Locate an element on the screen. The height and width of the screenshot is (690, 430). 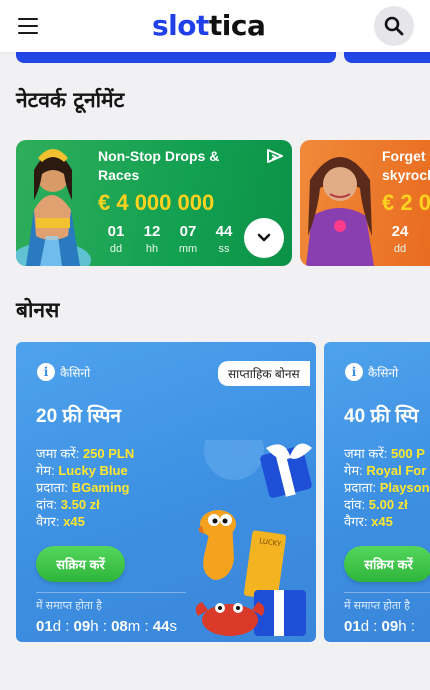
chevron-down-icon is located at coordinates (264, 237).